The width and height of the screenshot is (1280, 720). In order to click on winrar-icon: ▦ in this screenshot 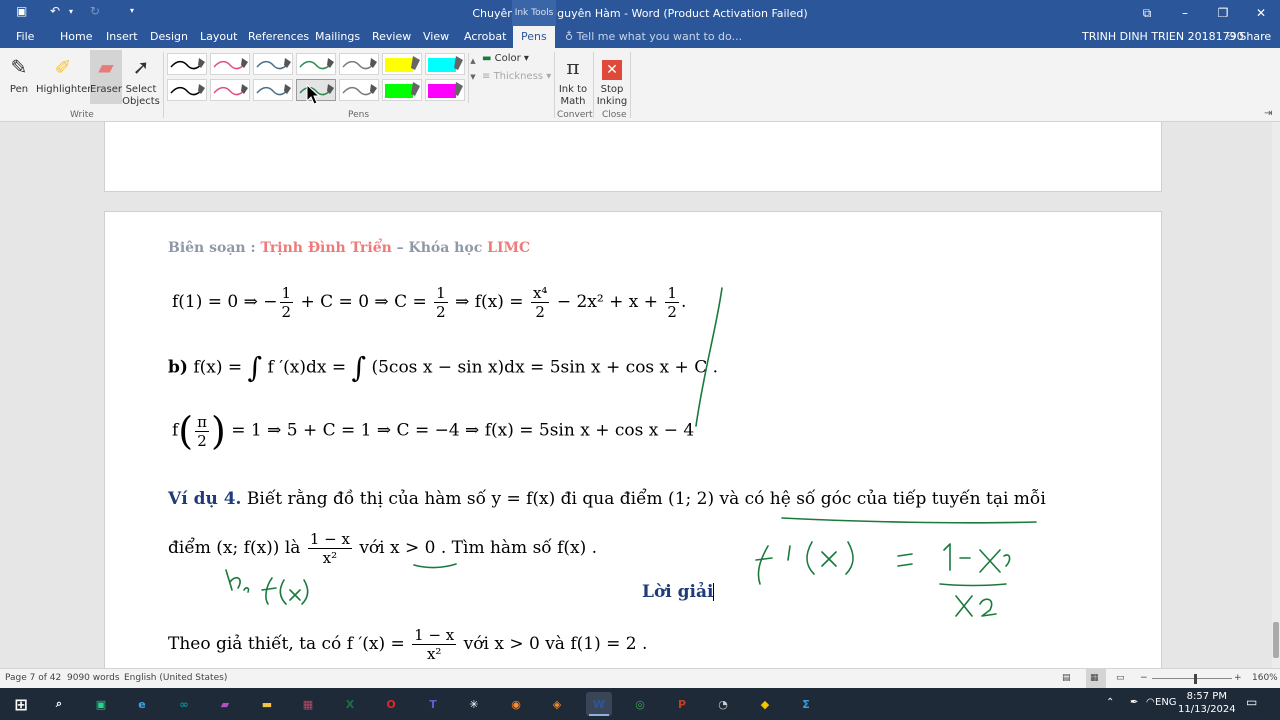, I will do `click(308, 704)`.